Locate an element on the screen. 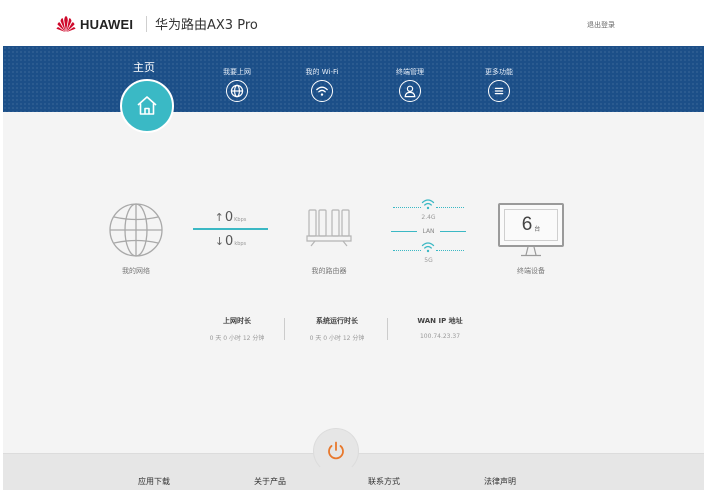 The height and width of the screenshot is (490, 707). tab-devices-label: 终端管理 is located at coordinates (410, 72).